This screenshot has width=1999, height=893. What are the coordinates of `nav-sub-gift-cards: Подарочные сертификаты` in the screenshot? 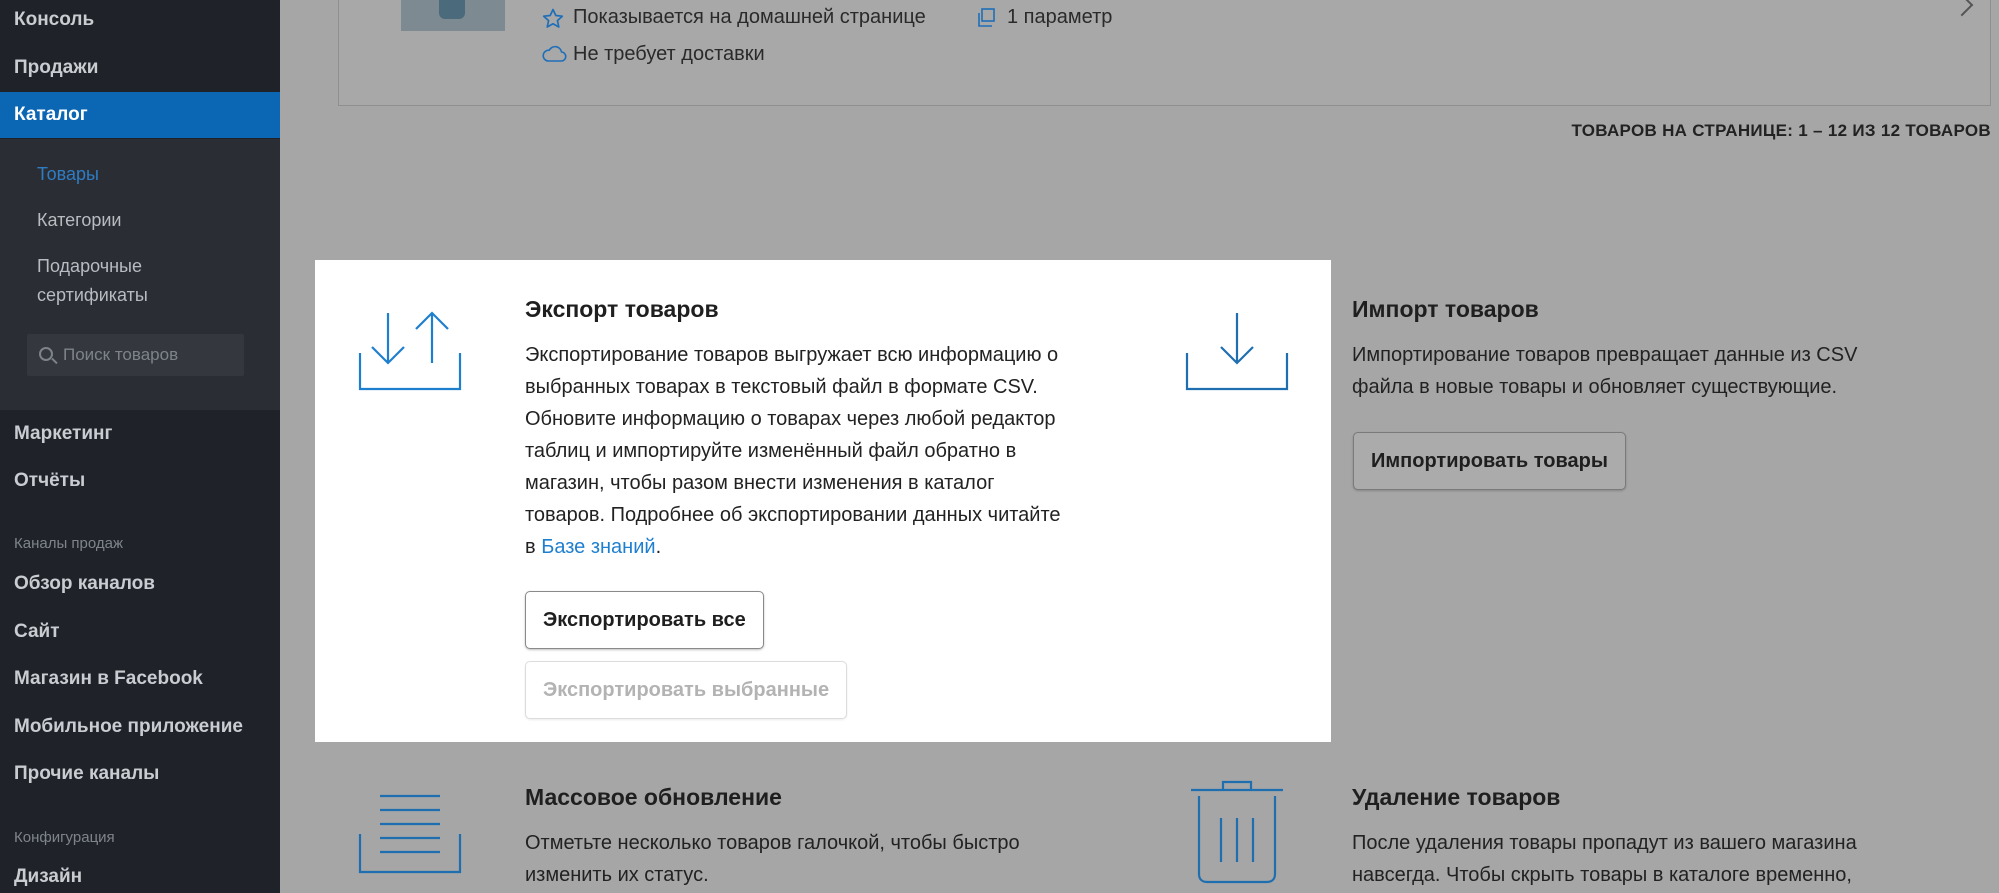 It's located at (92, 281).